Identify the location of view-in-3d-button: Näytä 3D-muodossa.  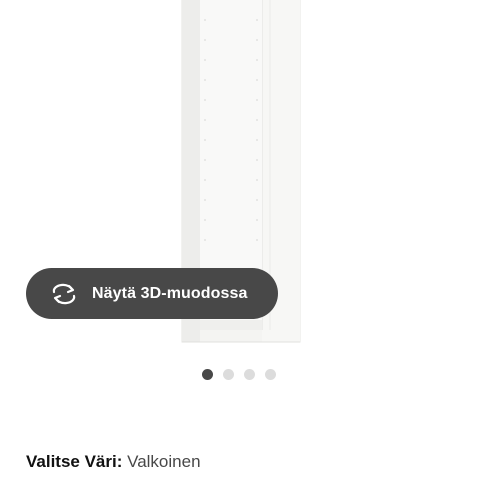
(152, 293).